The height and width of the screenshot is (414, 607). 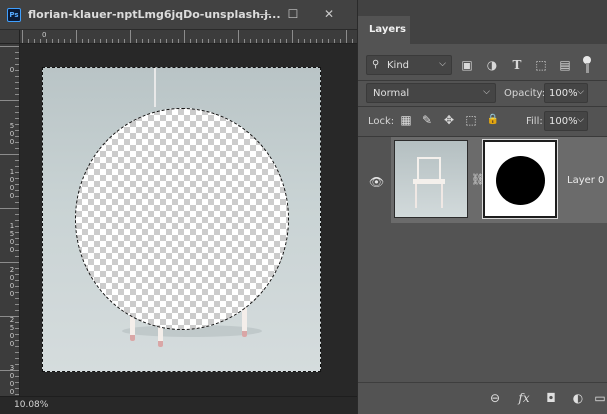 What do you see at coordinates (517, 65) in the screenshot?
I see `type-filter-icon: T` at bounding box center [517, 65].